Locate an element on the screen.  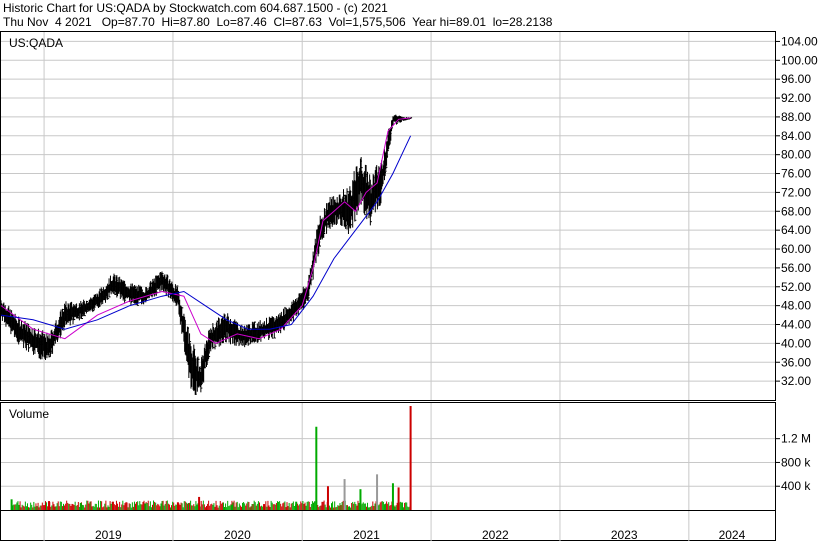
price-tick-label: 88.00 is located at coordinates (796, 117).